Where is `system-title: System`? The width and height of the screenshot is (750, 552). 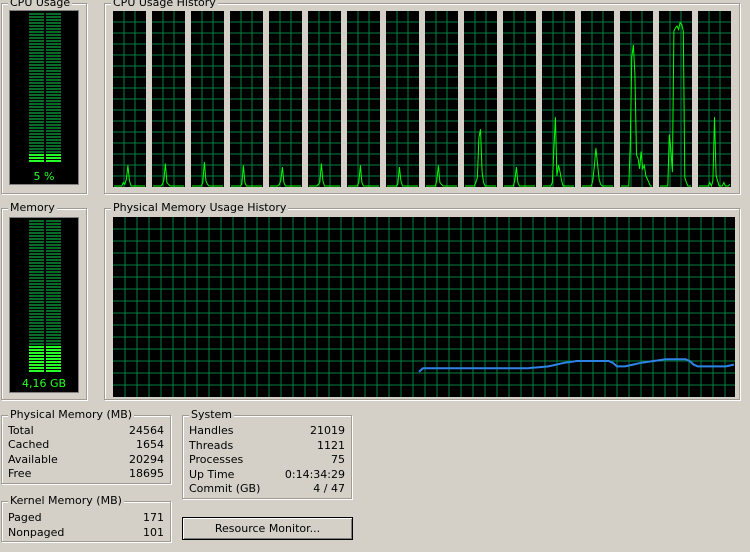
system-title: System is located at coordinates (212, 415).